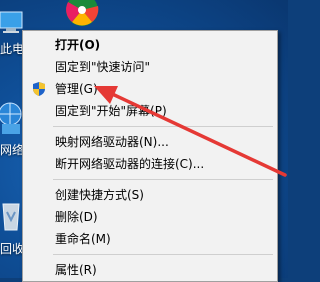 Image resolution: width=320 pixels, height=282 pixels. What do you see at coordinates (12, 49) in the screenshot?
I see `this-pc-label: 此电` at bounding box center [12, 49].